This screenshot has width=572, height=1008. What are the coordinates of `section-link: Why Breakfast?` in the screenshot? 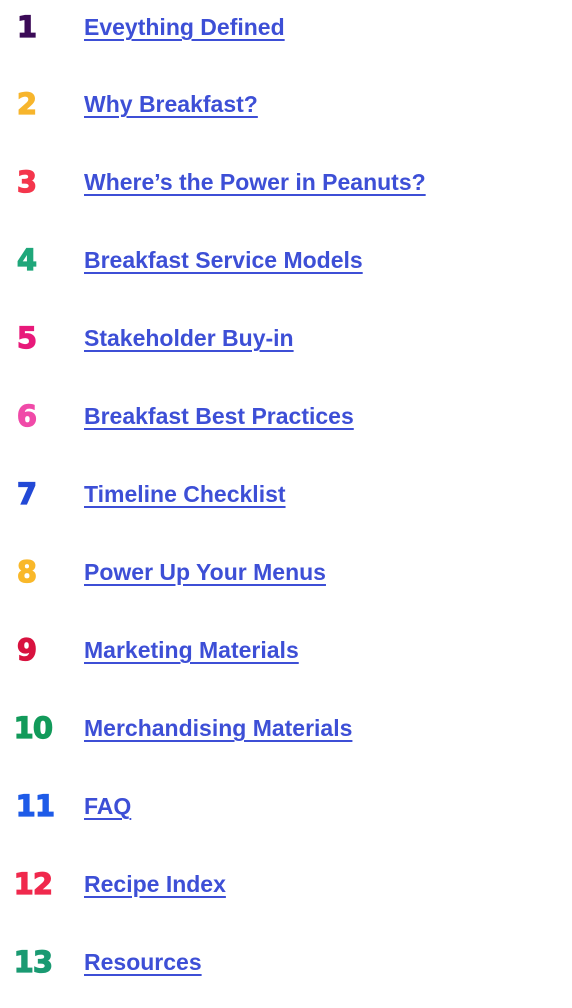 It's located at (171, 104).